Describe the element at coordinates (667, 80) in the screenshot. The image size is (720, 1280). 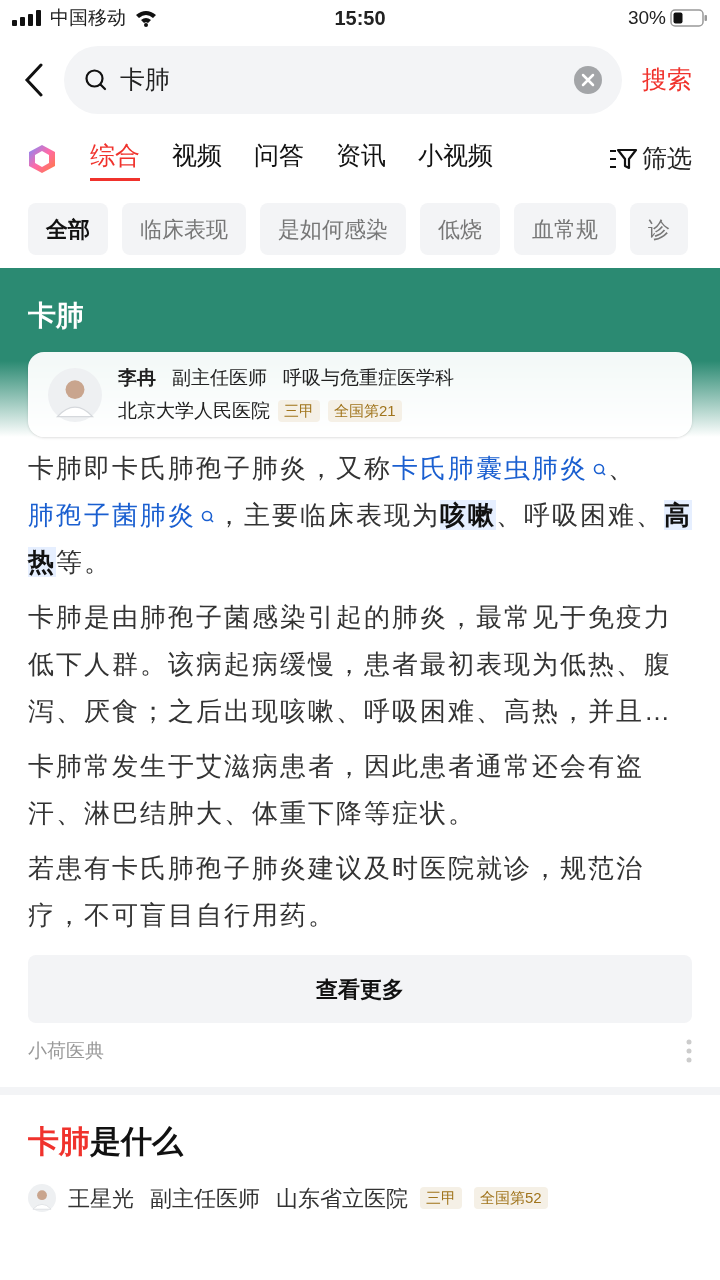
I see `search-button: 搜索` at that location.